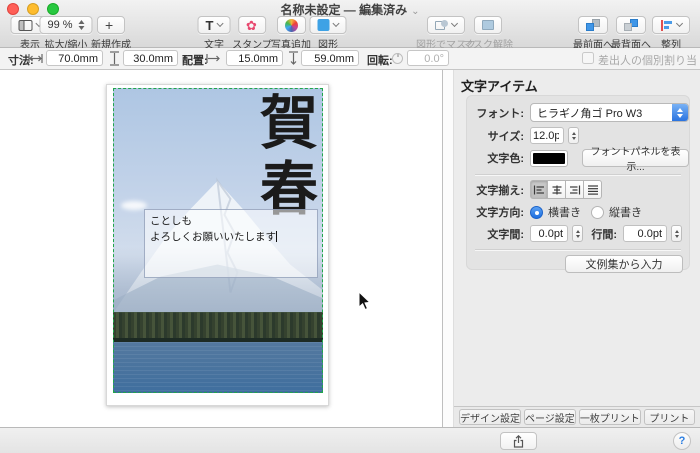  I want to click on text-color-well, so click(549, 158).